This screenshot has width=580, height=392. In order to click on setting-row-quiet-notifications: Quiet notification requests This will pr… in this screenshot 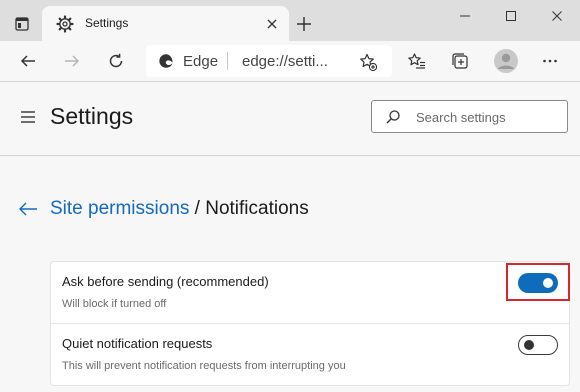, I will do `click(310, 353)`.